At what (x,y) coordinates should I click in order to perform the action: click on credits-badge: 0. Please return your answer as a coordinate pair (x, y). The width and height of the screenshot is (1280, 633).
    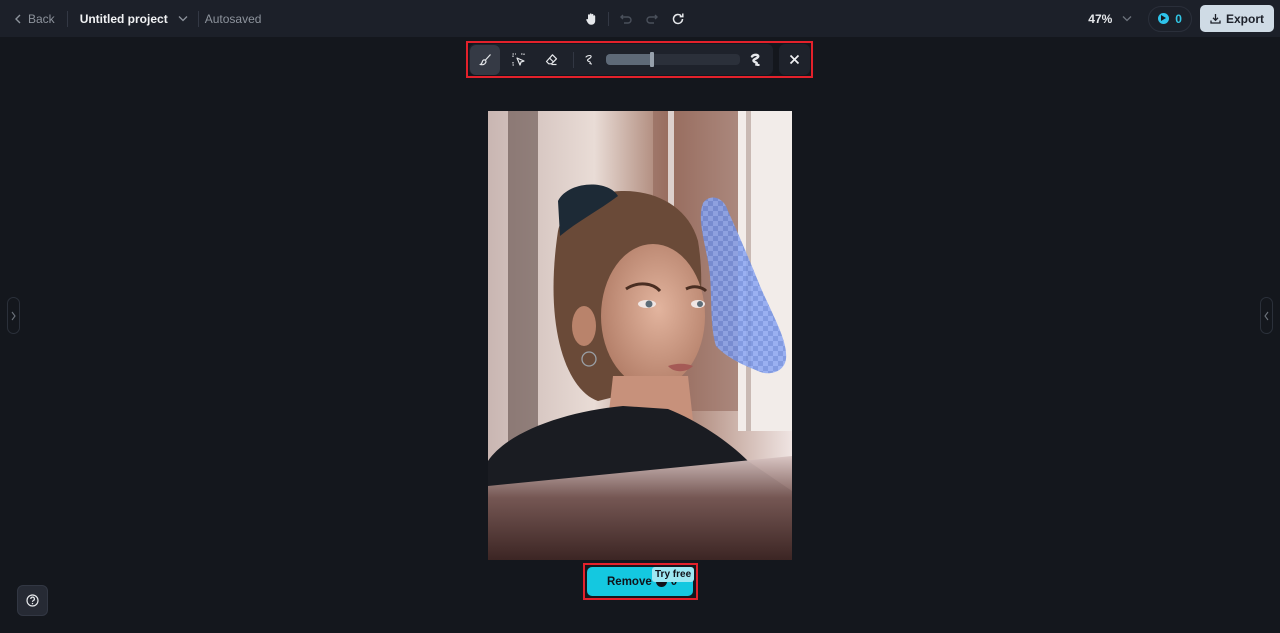
    Looking at the image, I should click on (1170, 18).